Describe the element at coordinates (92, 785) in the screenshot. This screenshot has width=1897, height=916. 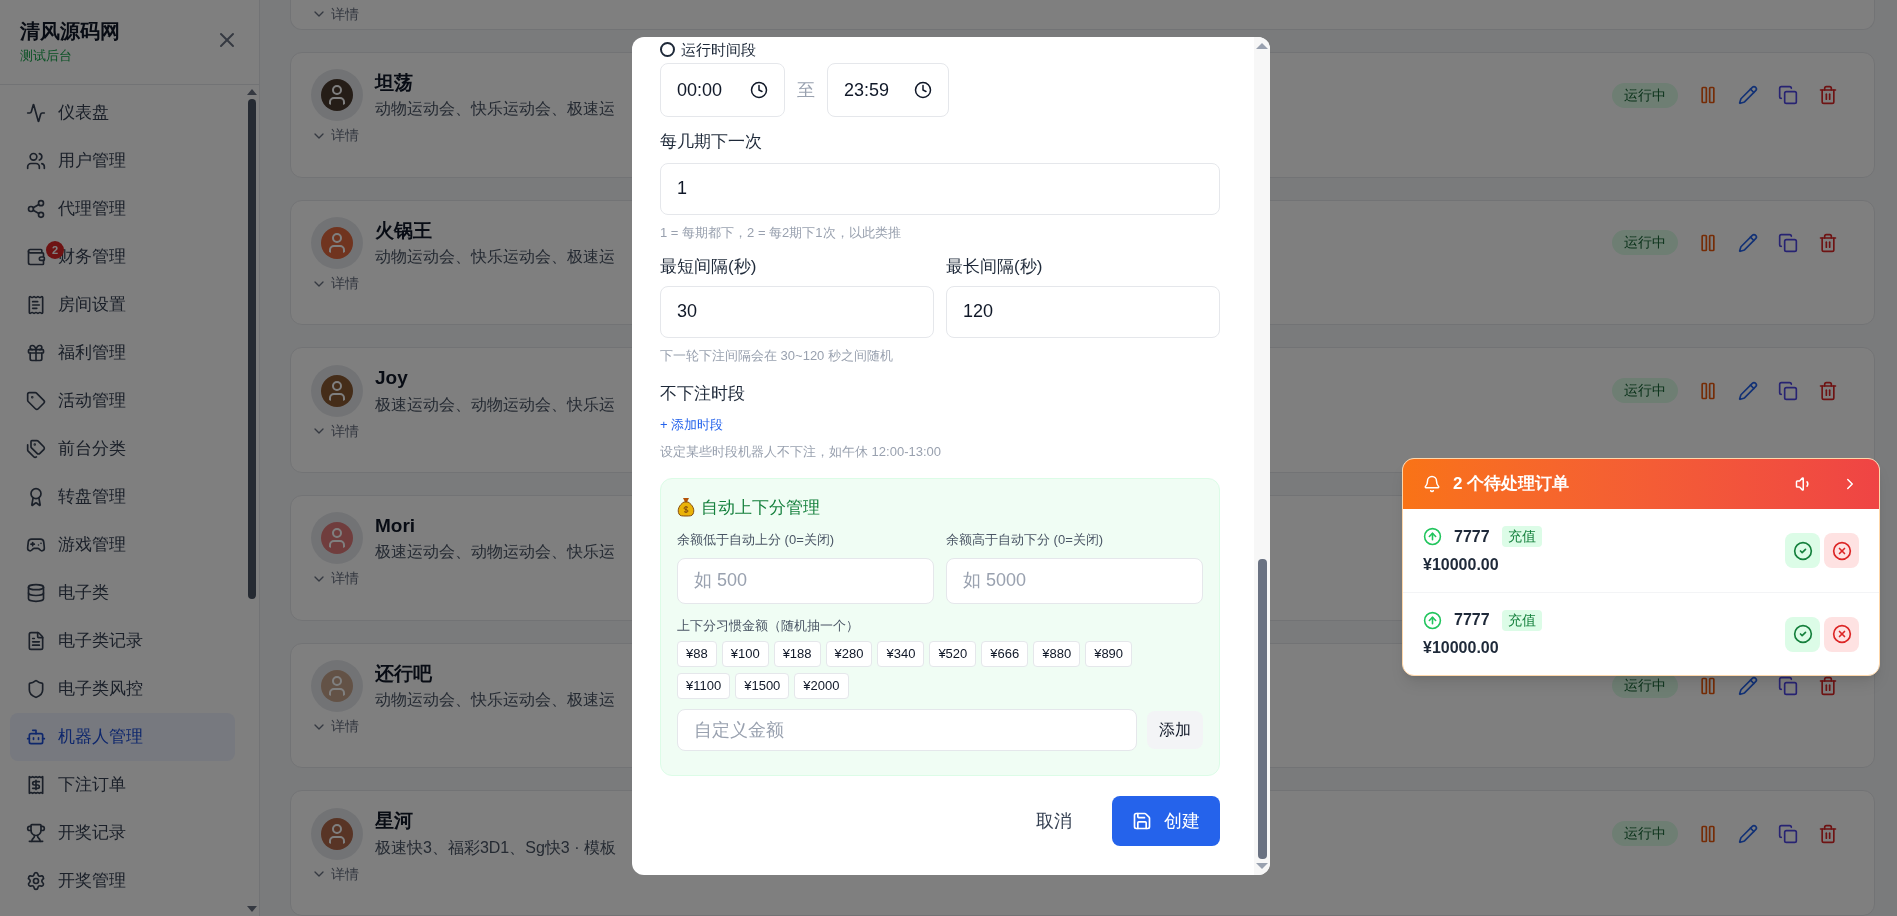
I see `menu-label: 下注订单` at that location.